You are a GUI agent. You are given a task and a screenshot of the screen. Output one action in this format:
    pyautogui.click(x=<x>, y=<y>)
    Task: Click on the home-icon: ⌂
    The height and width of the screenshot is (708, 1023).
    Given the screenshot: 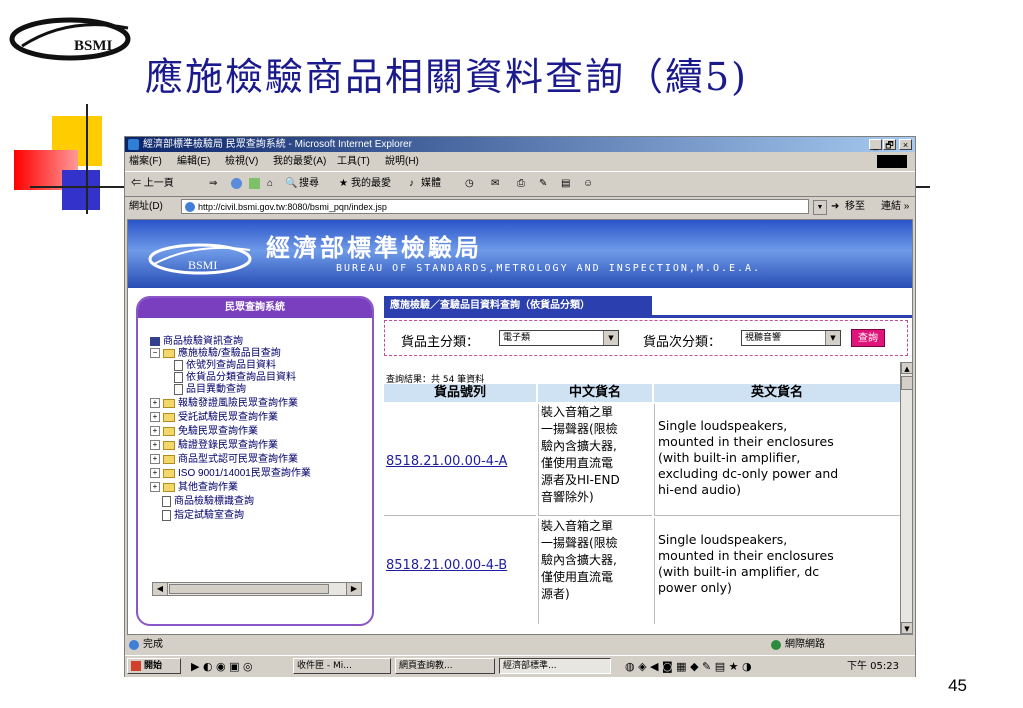 What is the action you would take?
    pyautogui.click(x=270, y=184)
    